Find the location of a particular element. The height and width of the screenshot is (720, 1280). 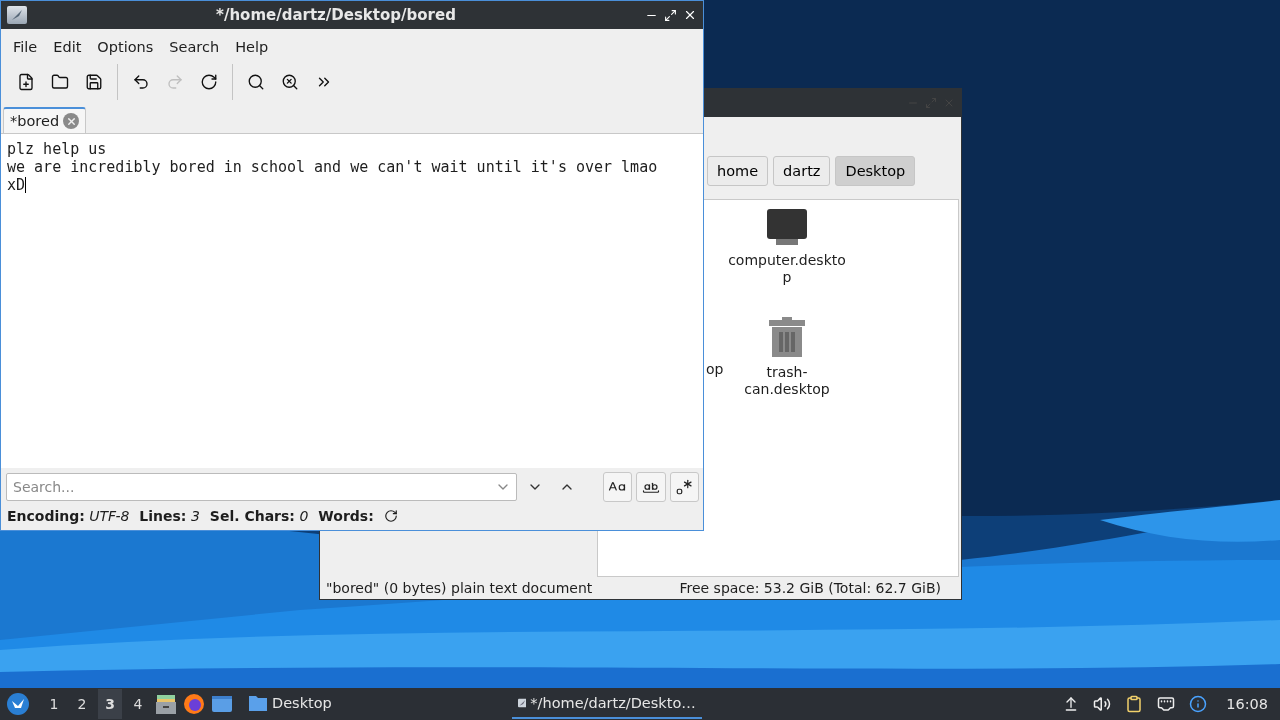

regex-button is located at coordinates (684, 487).